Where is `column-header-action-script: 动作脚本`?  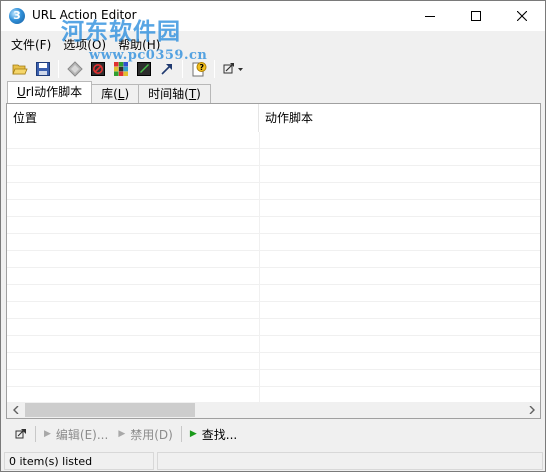
column-header-action-script: 动作脚本 is located at coordinates (399, 118).